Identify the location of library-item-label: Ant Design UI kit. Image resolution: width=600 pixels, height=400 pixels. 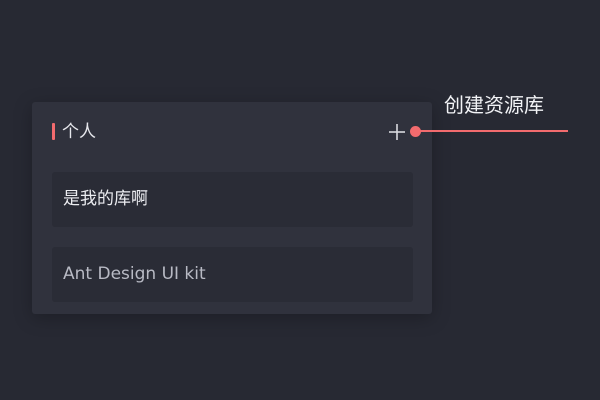
(134, 274).